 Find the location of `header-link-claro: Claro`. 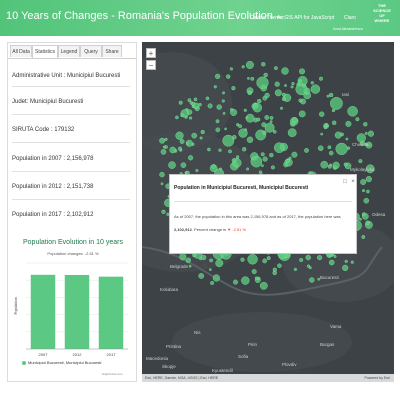

header-link-claro: Claro is located at coordinates (350, 18).